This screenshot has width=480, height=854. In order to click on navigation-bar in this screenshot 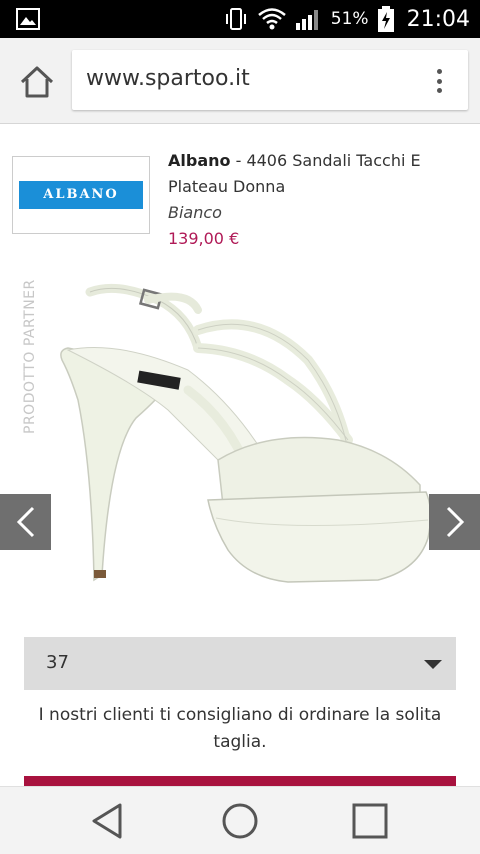, I will do `click(240, 820)`.